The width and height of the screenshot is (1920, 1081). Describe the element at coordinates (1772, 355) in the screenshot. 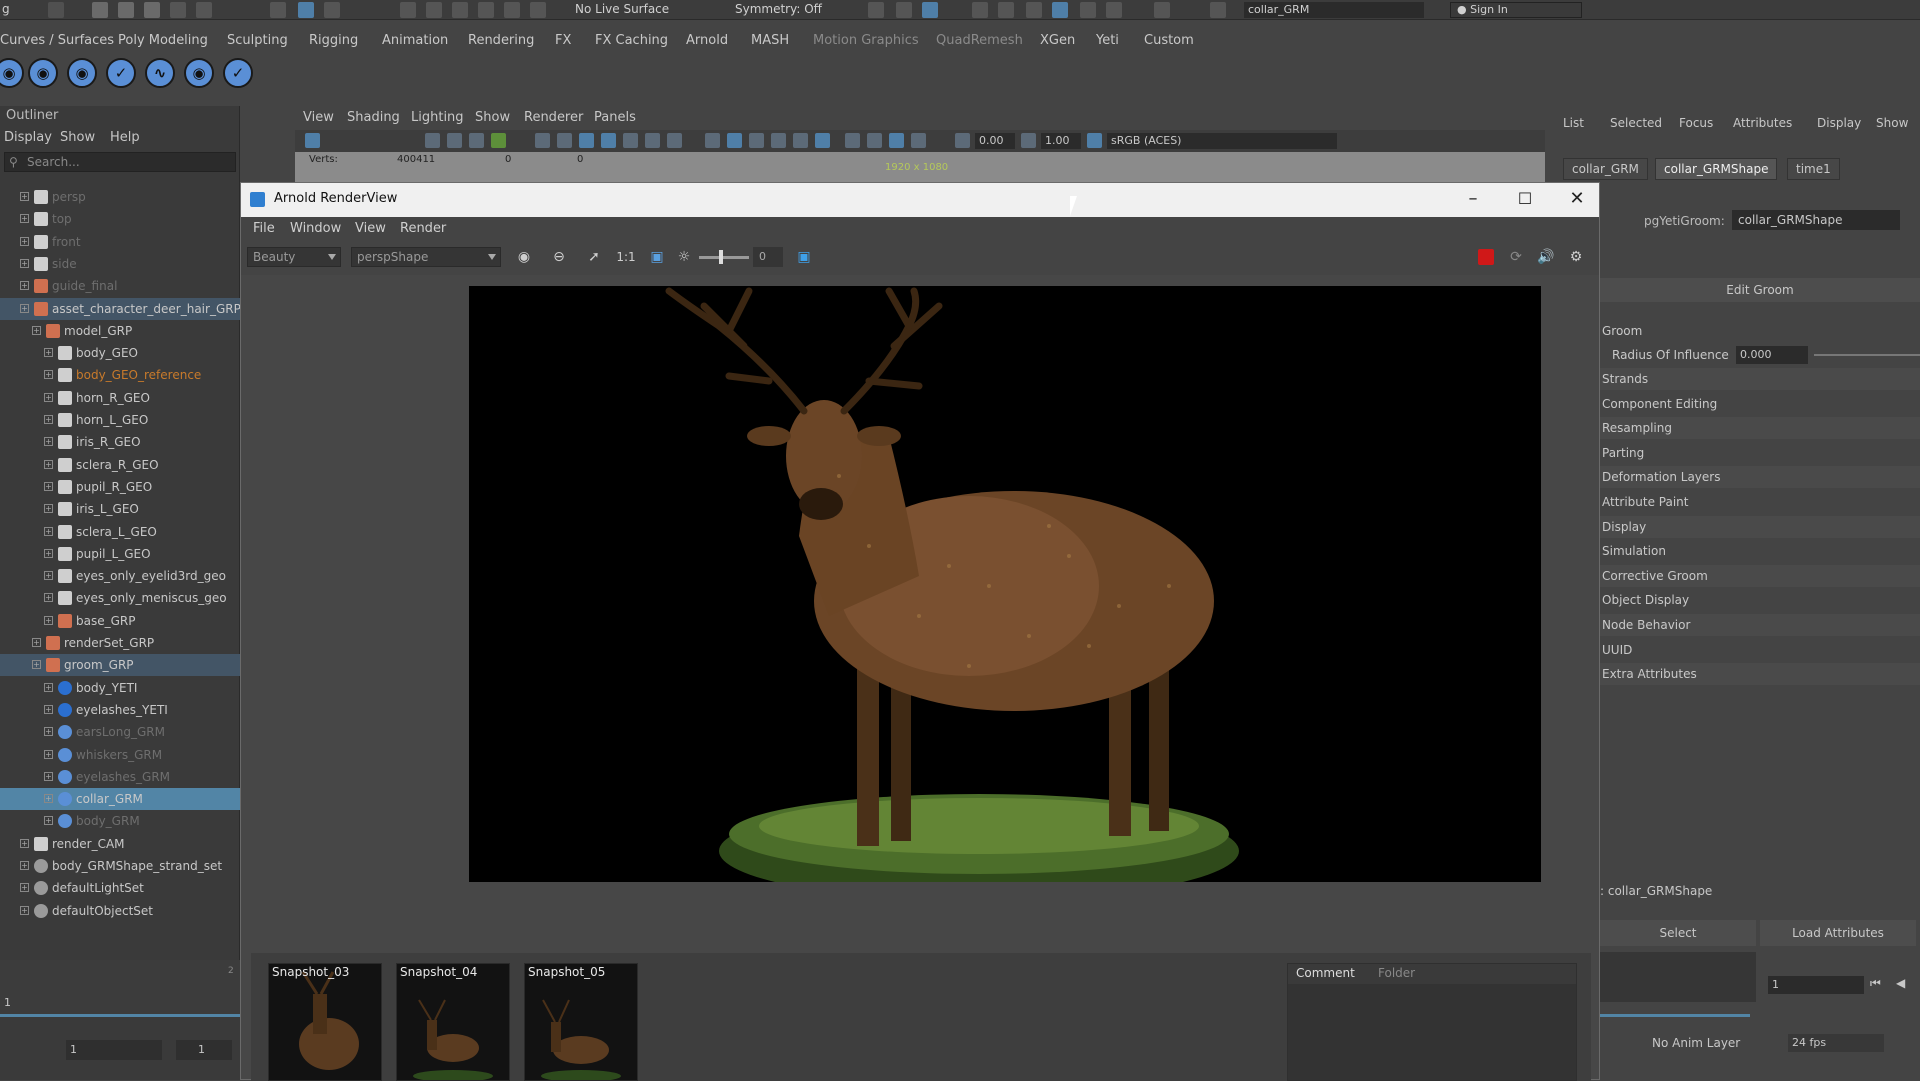

I see `radius-field: 0.000` at that location.